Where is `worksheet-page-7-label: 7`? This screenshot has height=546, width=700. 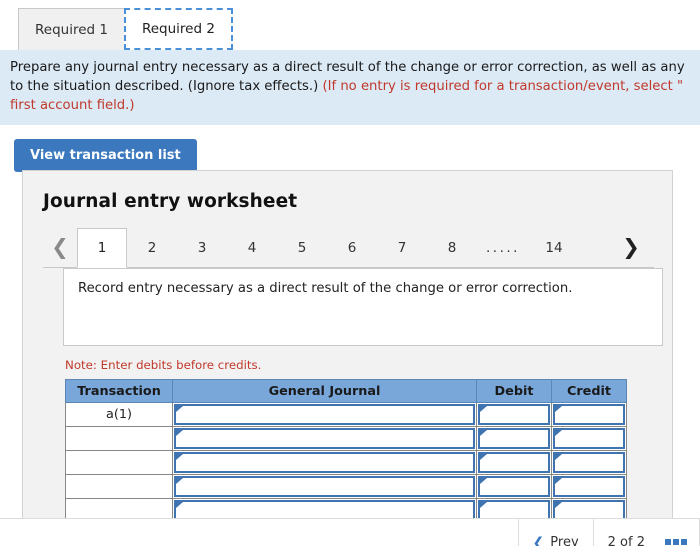
worksheet-page-7-label: 7 is located at coordinates (402, 247).